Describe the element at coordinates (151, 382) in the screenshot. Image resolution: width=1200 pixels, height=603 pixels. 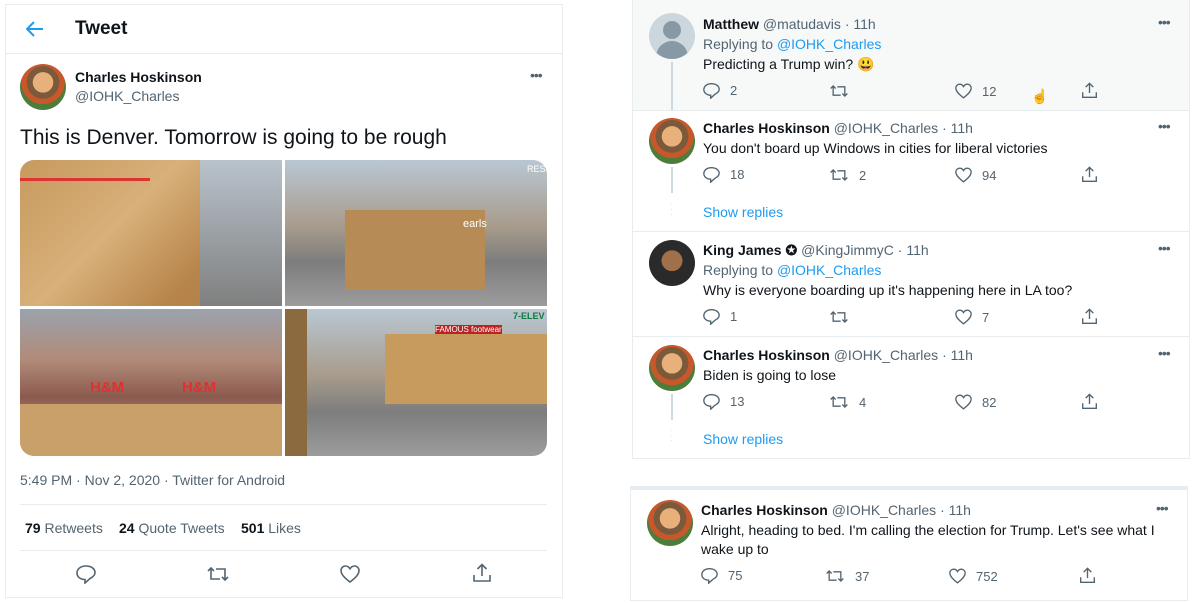
I see `media-image-3: H&M H&M` at that location.